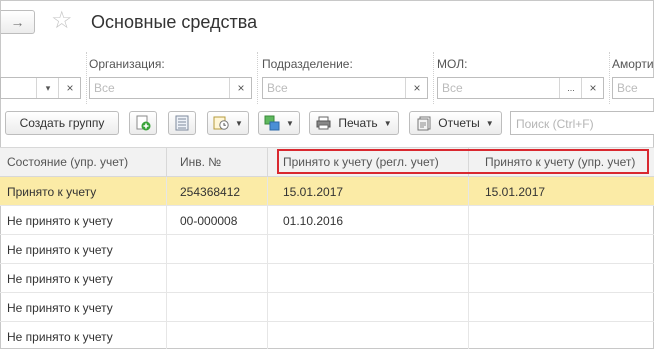 This screenshot has width=654, height=349. Describe the element at coordinates (424, 123) in the screenshot. I see `report-icon` at that location.